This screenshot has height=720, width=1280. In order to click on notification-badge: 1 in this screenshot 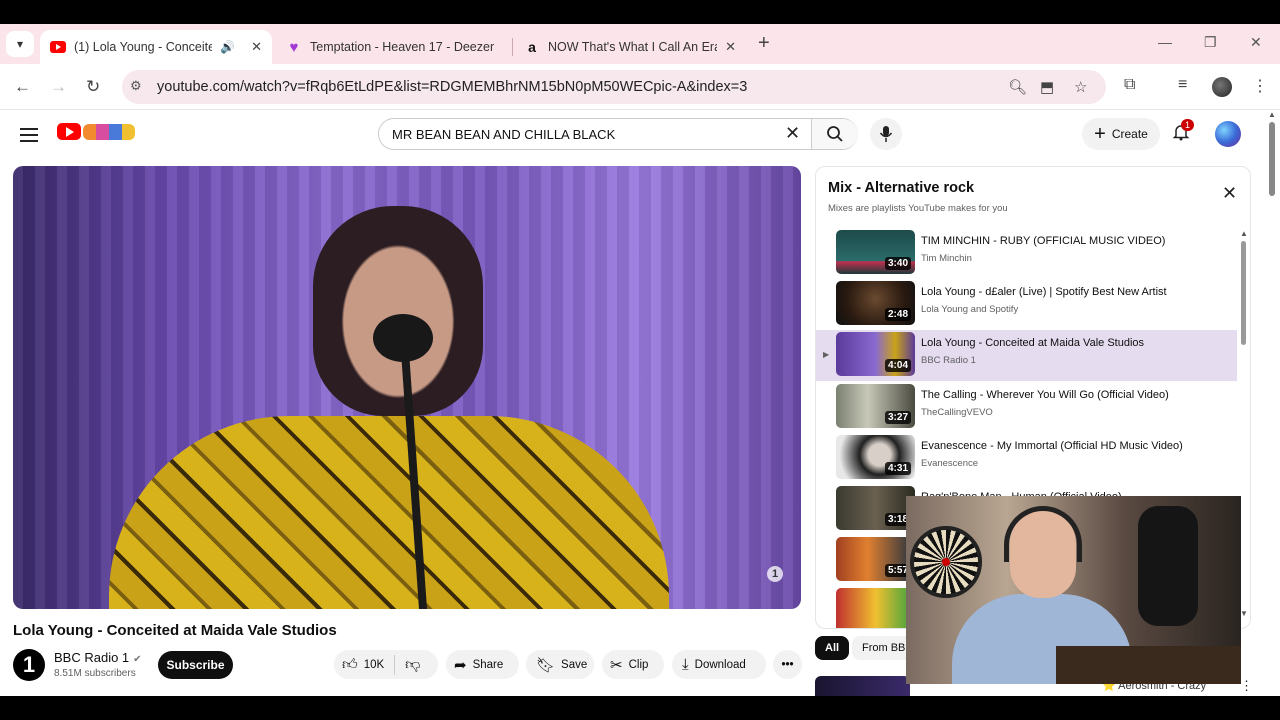, I will do `click(1188, 125)`.